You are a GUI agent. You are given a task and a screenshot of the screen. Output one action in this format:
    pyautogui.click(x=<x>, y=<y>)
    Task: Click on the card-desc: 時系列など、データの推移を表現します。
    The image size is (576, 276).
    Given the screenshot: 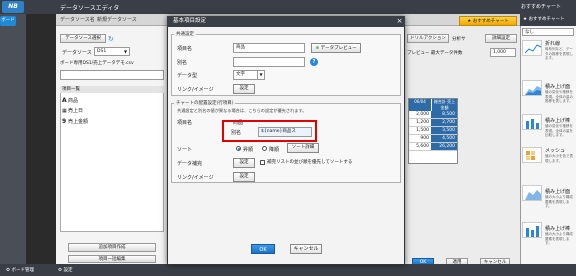 What is the action you would take?
    pyautogui.click(x=559, y=53)
    